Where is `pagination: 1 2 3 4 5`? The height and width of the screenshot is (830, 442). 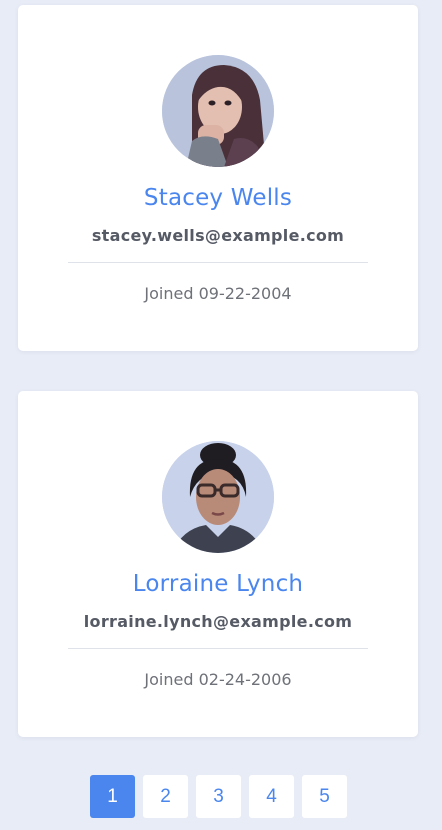
pagination: 1 2 3 4 5 is located at coordinates (218, 796).